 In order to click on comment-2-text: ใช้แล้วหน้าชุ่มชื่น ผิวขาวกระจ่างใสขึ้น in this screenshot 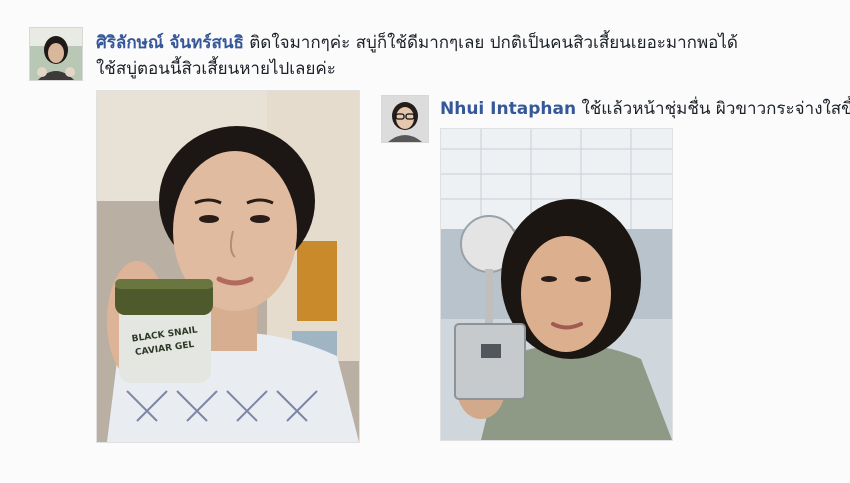, I will do `click(715, 109)`.